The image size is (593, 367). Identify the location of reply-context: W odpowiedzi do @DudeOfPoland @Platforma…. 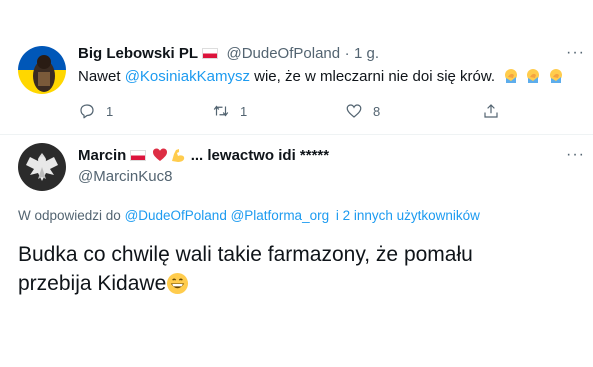
(249, 215).